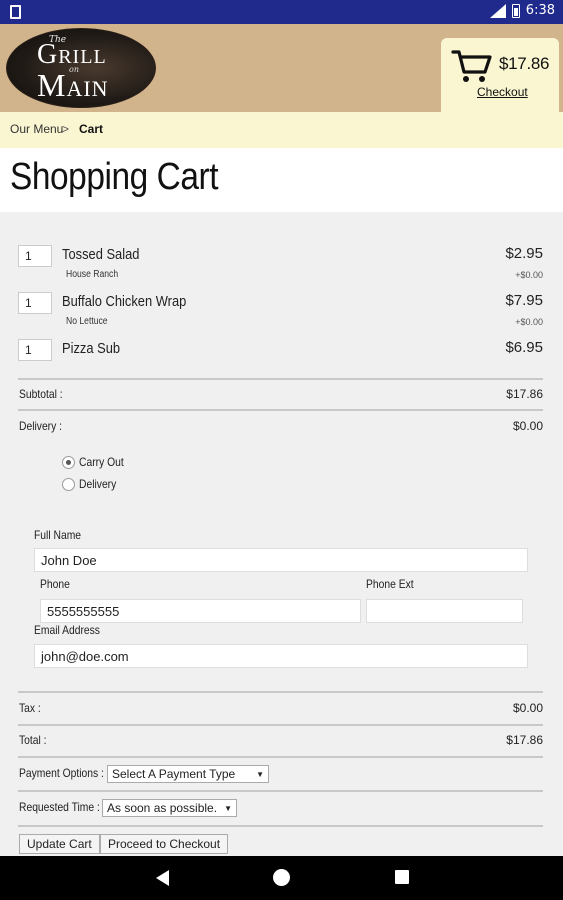 The image size is (563, 900). Describe the element at coordinates (524, 63) in the screenshot. I see `cart-total: $17.86` at that location.